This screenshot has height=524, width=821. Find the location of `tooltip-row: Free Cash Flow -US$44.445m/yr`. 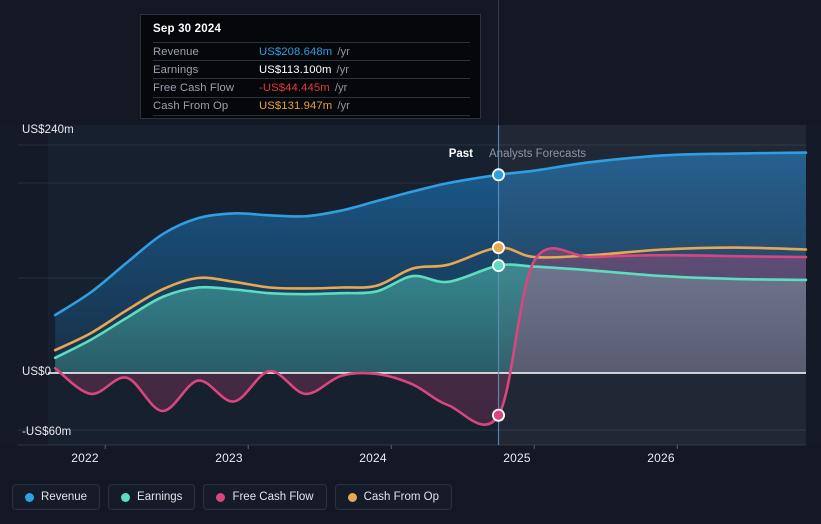

tooltip-row: Free Cash Flow -US$44.445m/yr is located at coordinates (311, 87).